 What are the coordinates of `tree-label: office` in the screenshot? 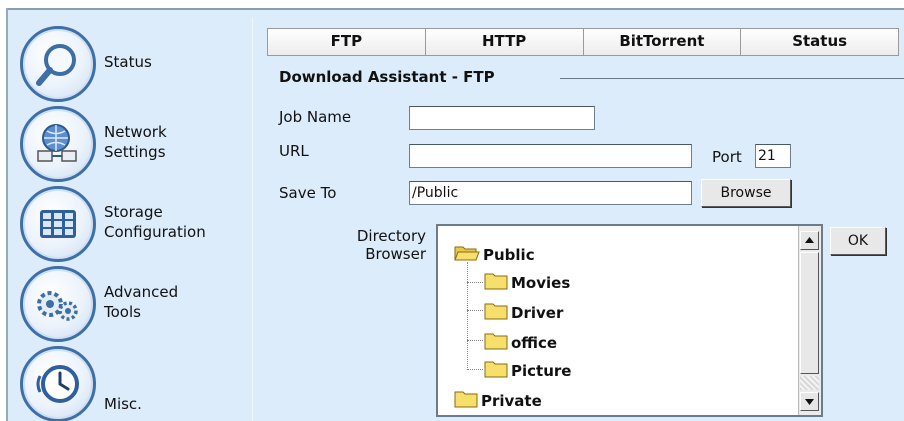 It's located at (534, 343).